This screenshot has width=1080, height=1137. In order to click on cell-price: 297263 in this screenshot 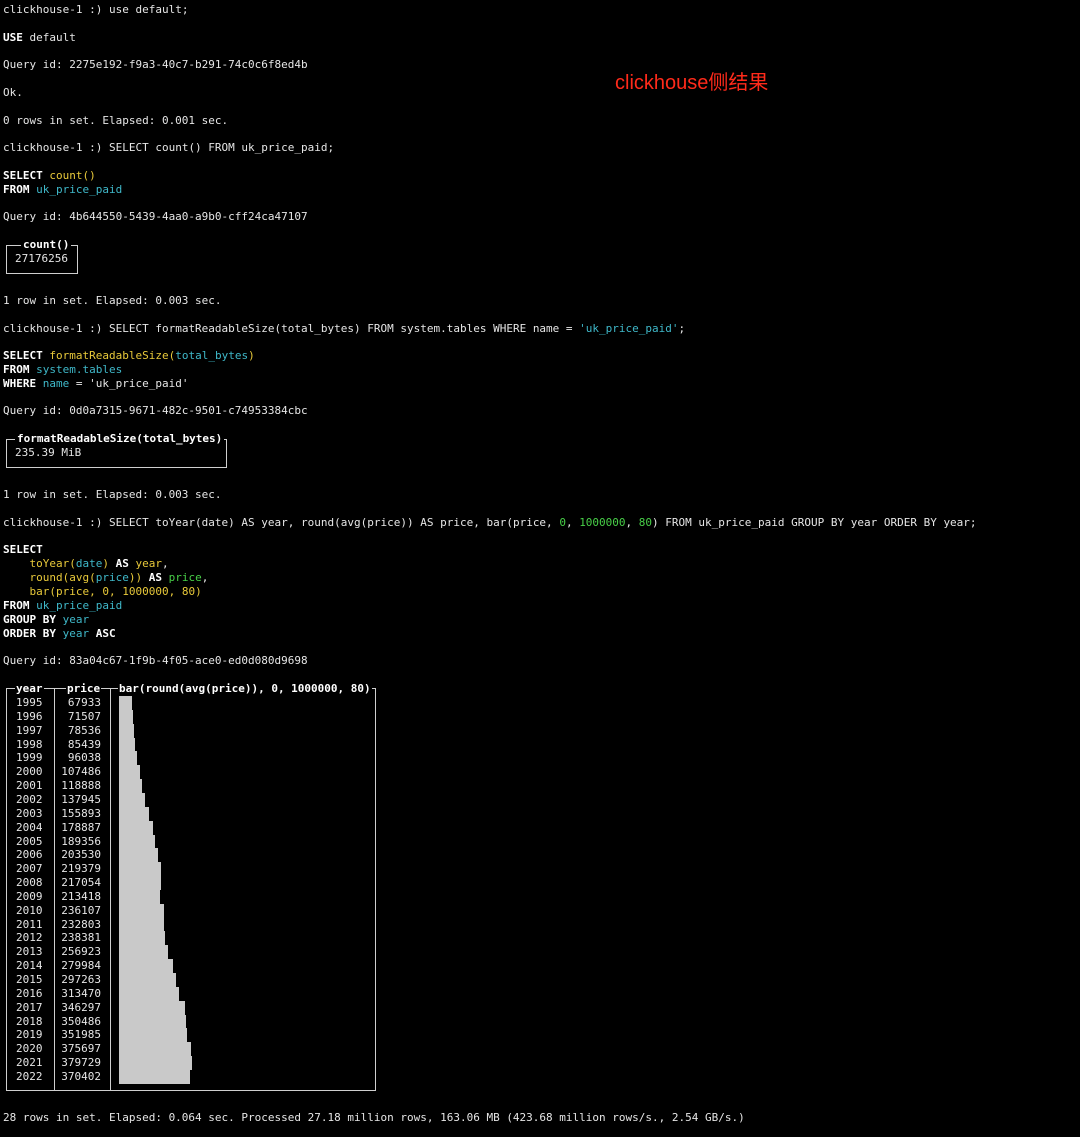, I will do `click(81, 979)`.